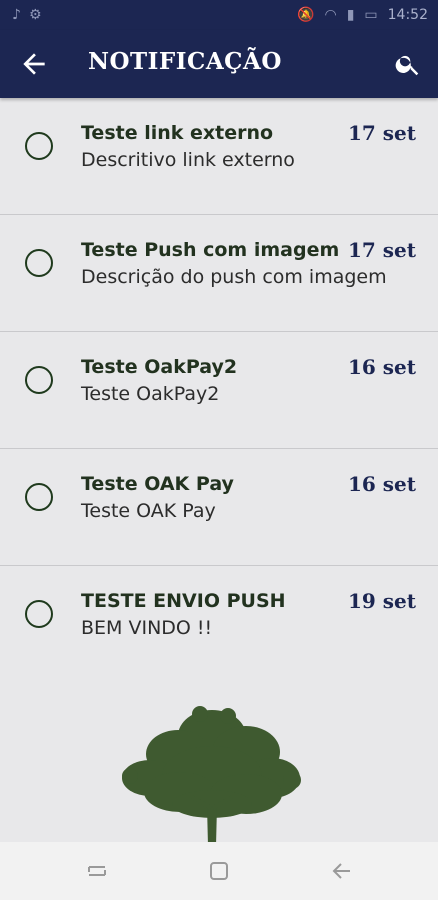  Describe the element at coordinates (16, 15) in the screenshot. I see `notification-icon: ♪` at that location.